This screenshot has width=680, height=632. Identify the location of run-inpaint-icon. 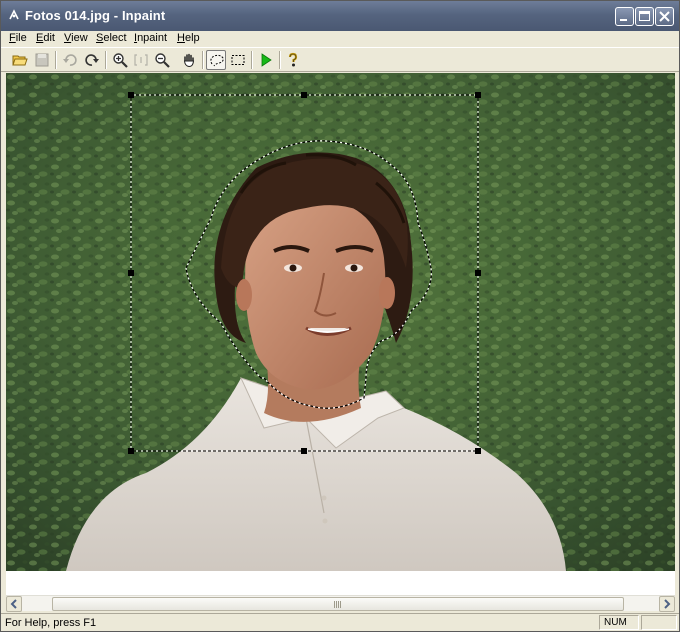
(266, 60).